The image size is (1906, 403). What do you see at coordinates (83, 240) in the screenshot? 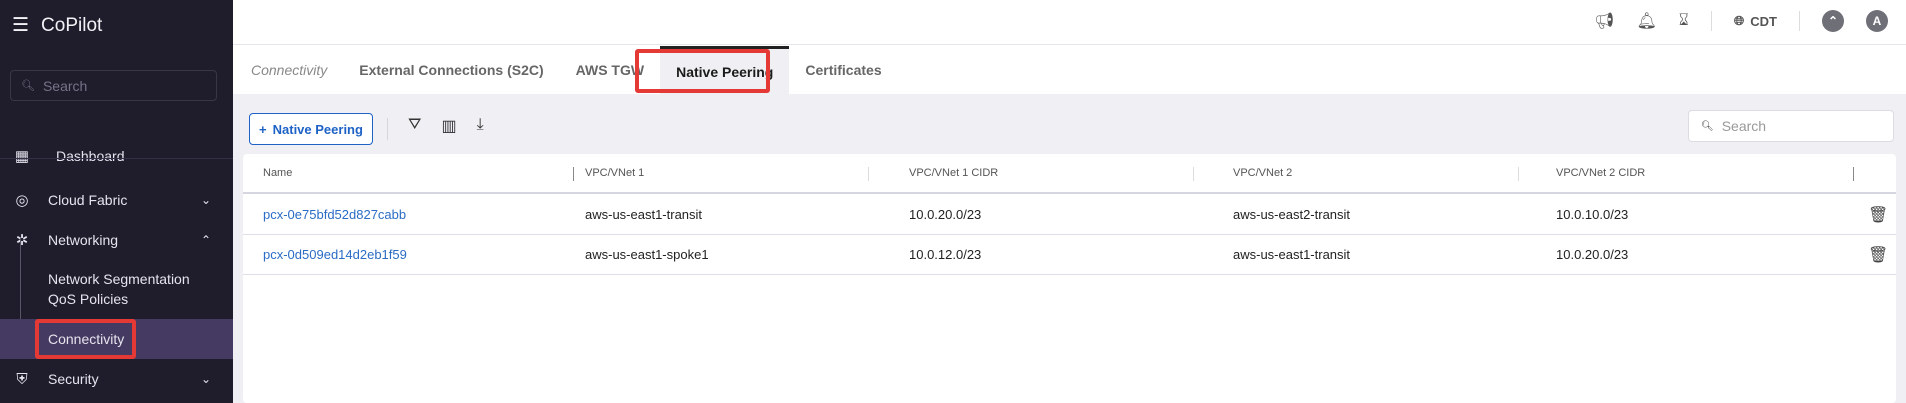
I see `label: Networking` at bounding box center [83, 240].